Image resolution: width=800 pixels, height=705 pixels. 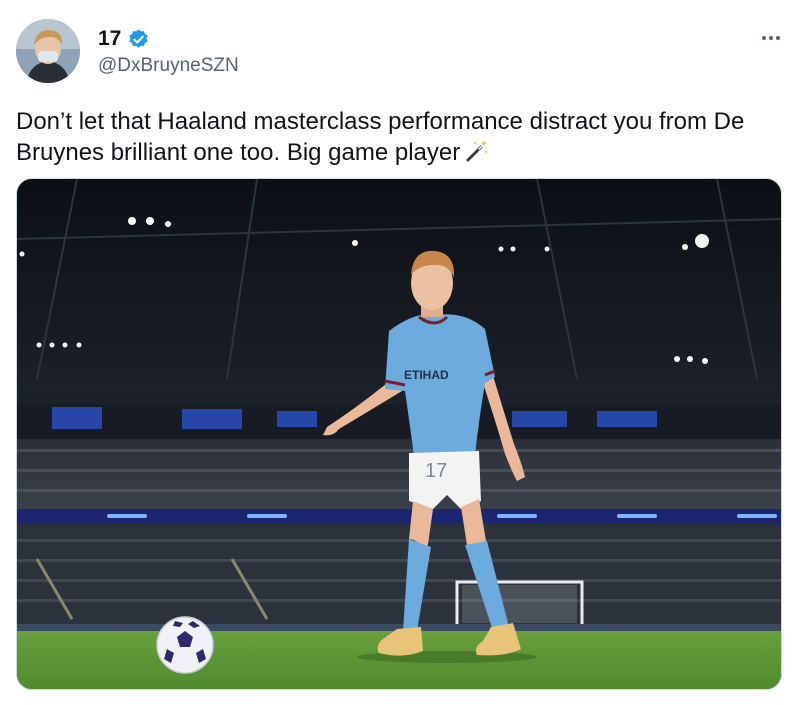 What do you see at coordinates (168, 66) in the screenshot?
I see `author-handle: @DxBruyneSZN` at bounding box center [168, 66].